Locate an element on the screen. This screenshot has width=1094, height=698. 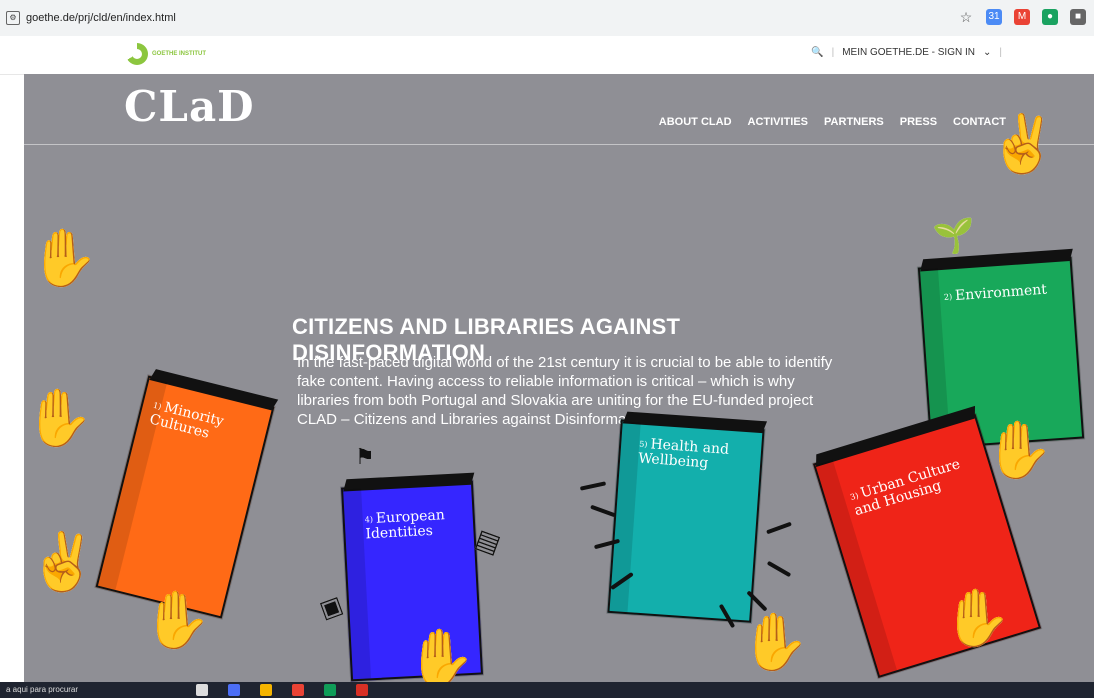
goethe-logo-icon is located at coordinates (137, 54).